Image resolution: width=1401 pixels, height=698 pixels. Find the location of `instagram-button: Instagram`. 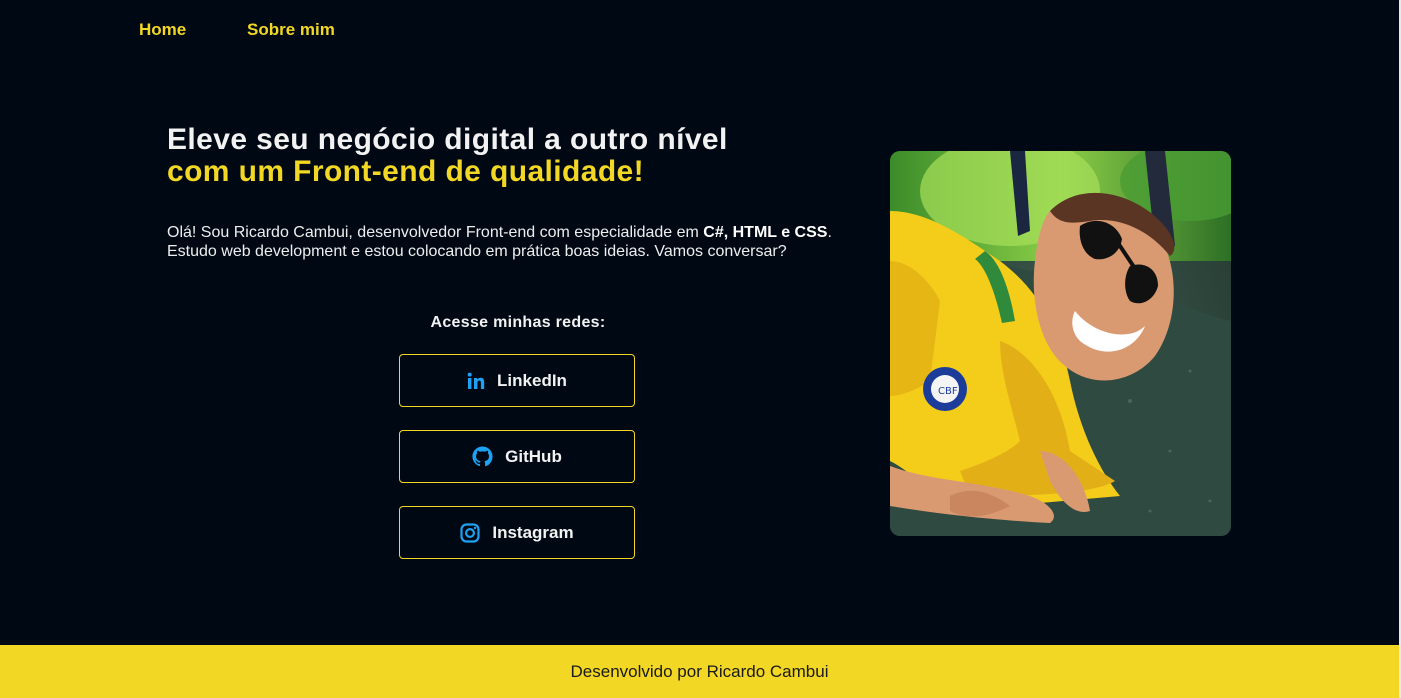

instagram-button: Instagram is located at coordinates (517, 532).